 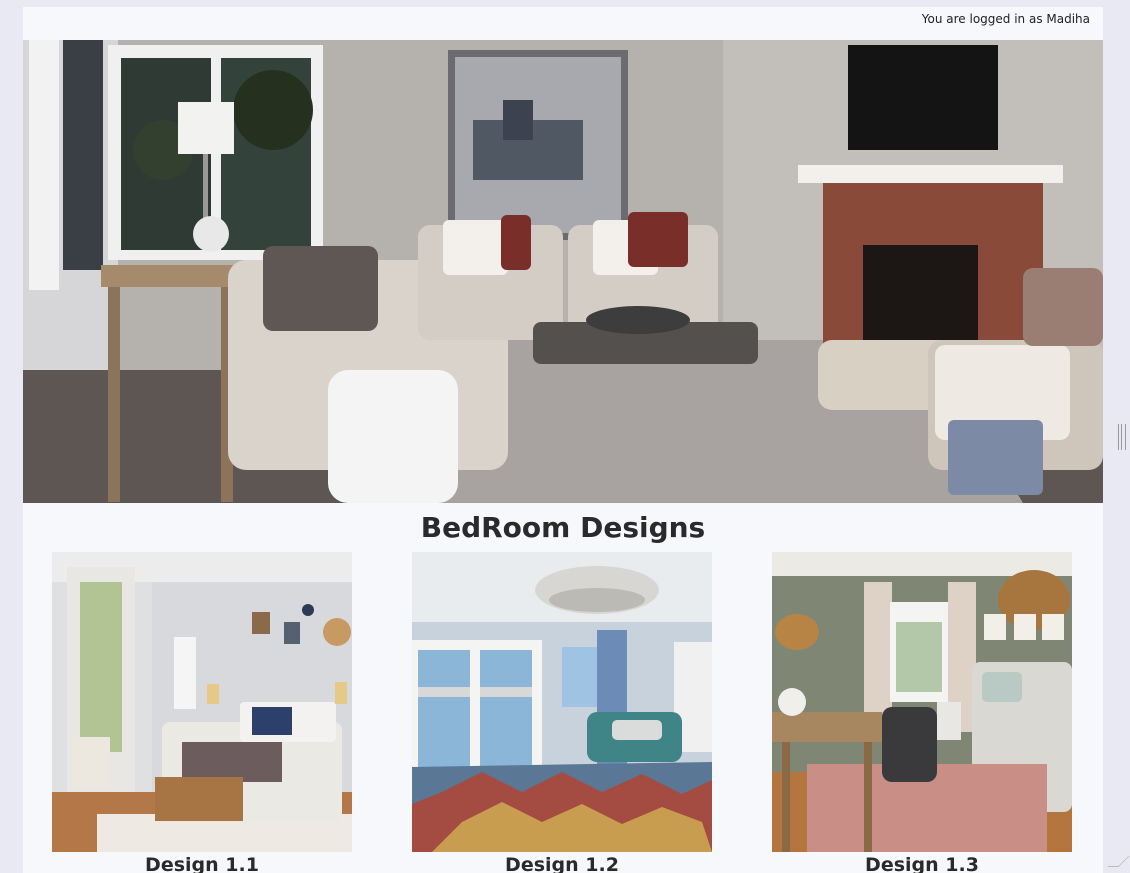 I want to click on top-bar: You are logged in as Madiha, so click(x=563, y=23).